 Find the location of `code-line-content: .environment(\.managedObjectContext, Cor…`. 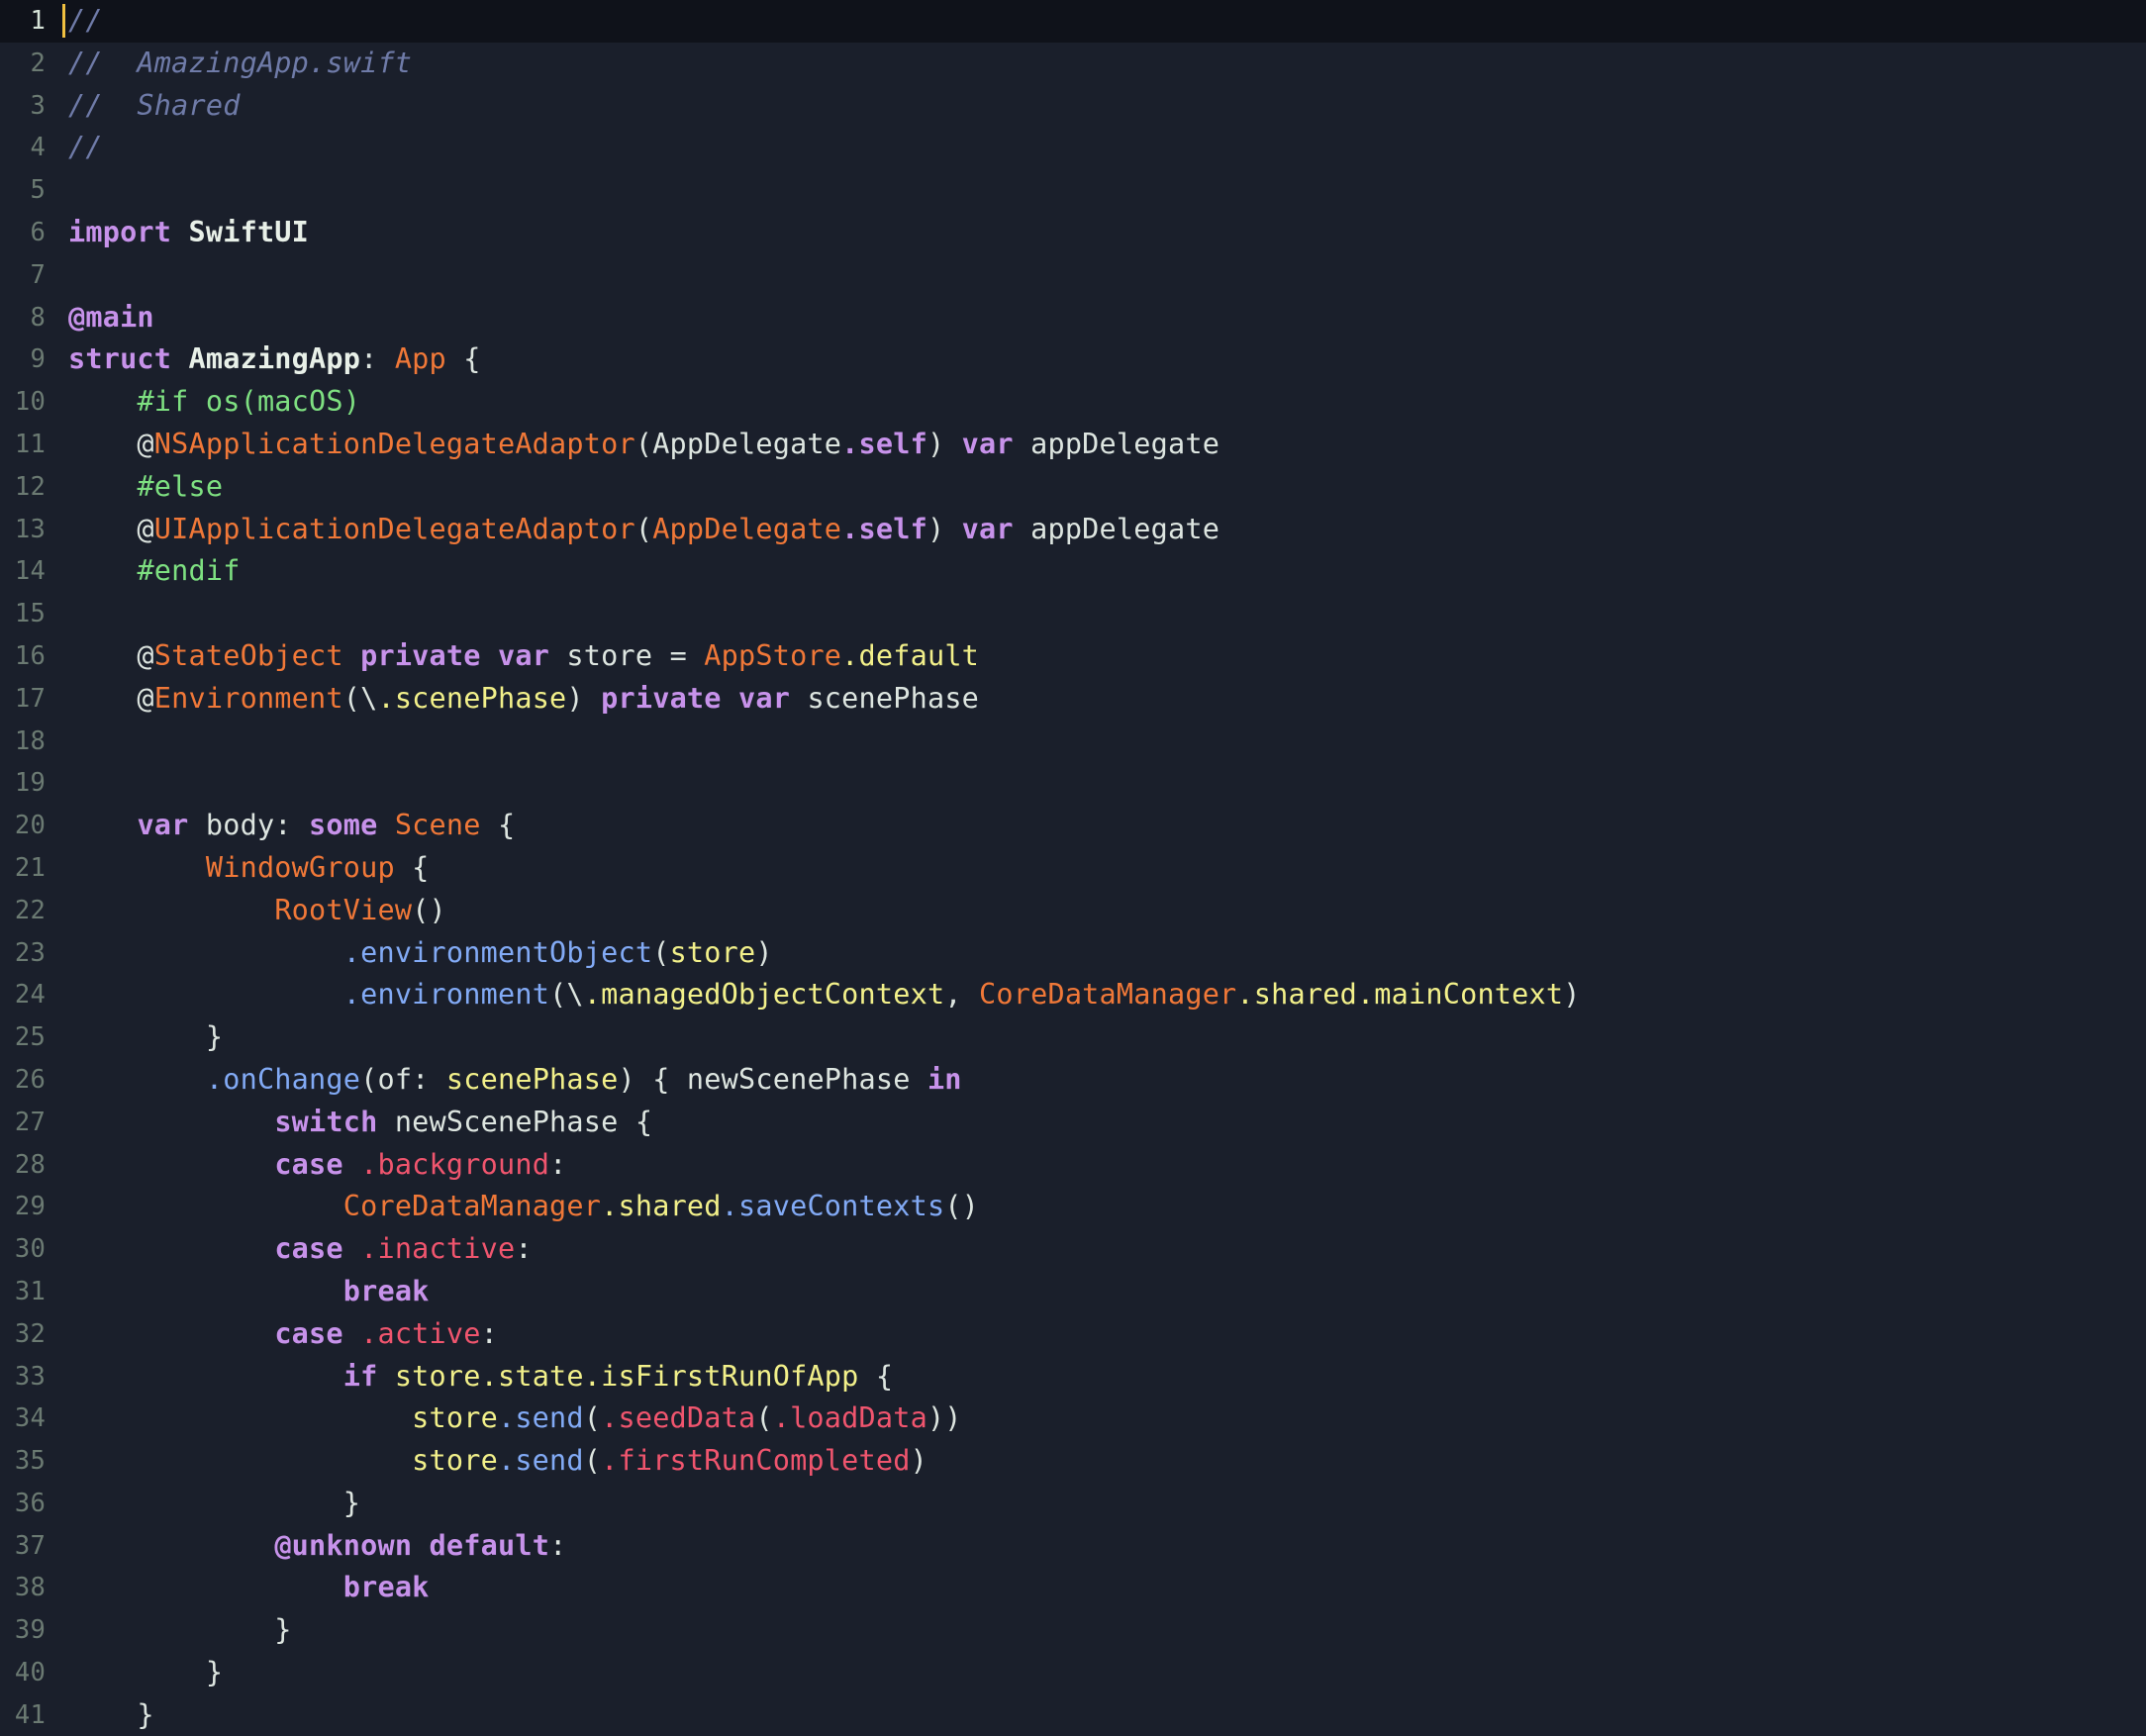

code-line-content: .environment(\.managedObjectContext, Cor… is located at coordinates (1105, 995).